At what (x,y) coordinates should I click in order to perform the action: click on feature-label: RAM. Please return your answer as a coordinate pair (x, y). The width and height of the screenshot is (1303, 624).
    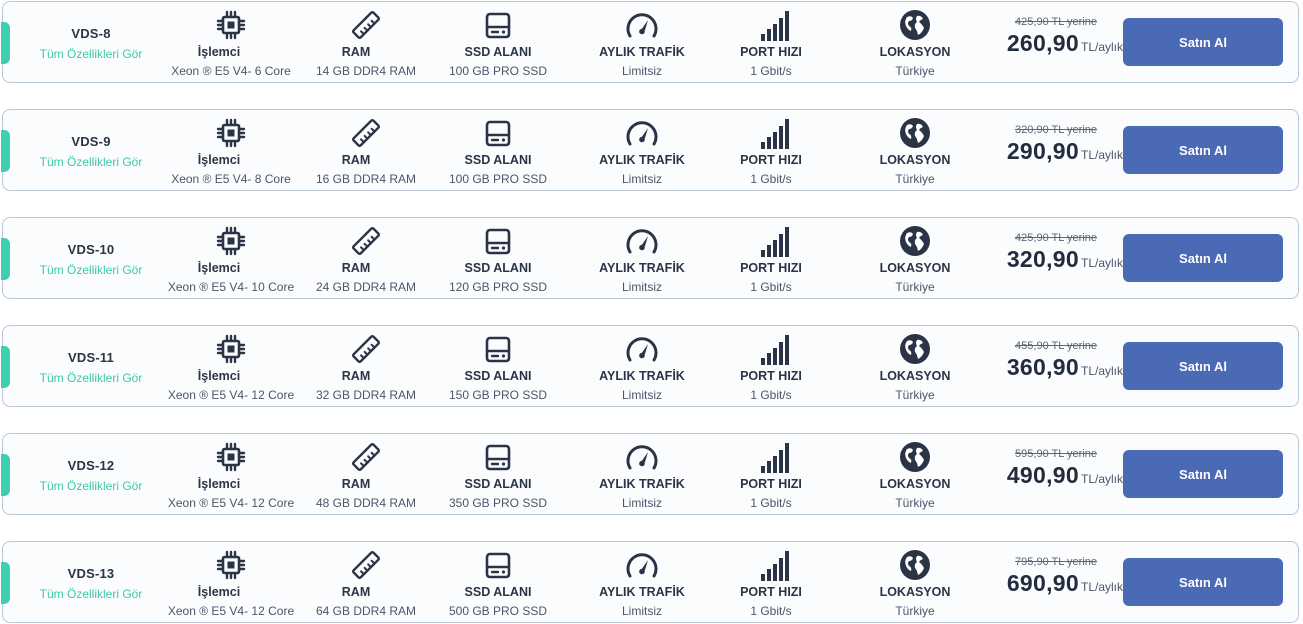
    Looking at the image, I should click on (356, 268).